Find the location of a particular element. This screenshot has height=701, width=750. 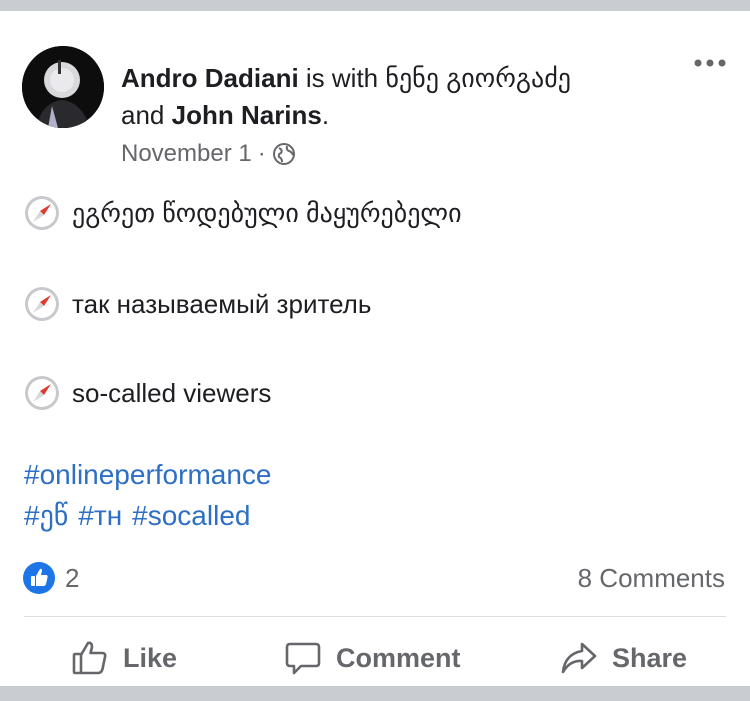

post-meta: November 1 · is located at coordinates (208, 154).